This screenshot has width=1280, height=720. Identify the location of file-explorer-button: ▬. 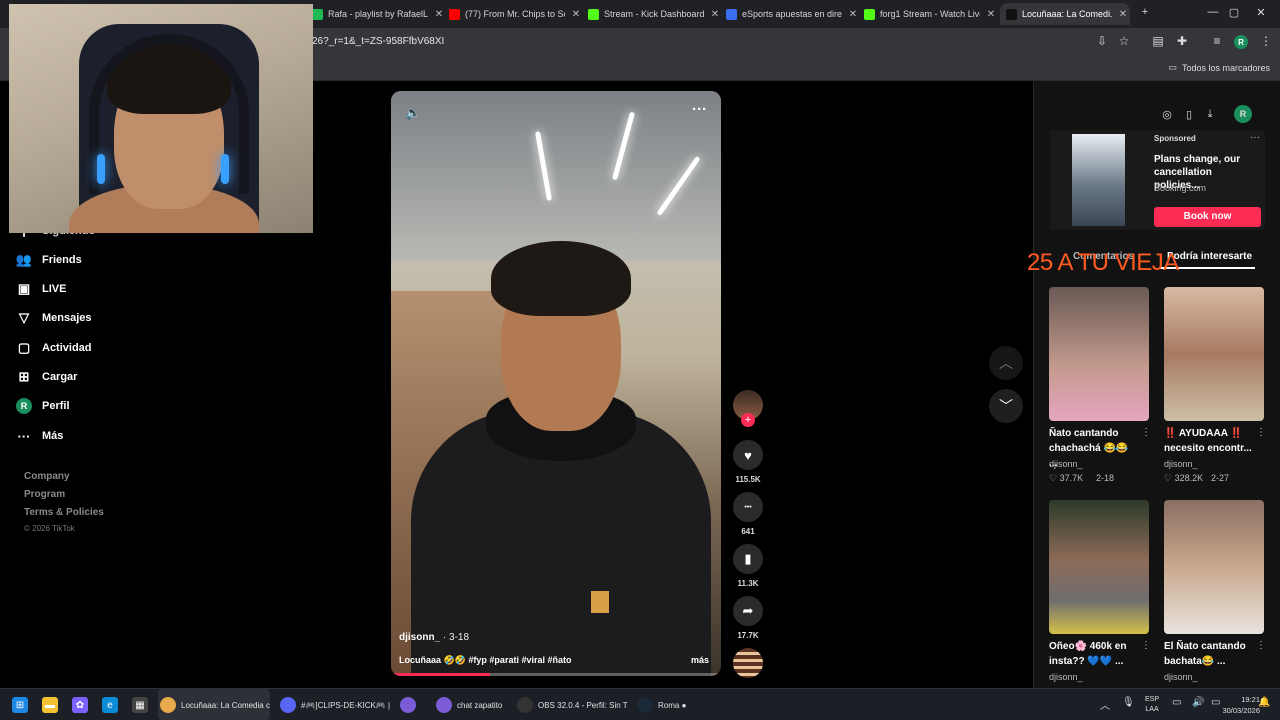
(50, 705).